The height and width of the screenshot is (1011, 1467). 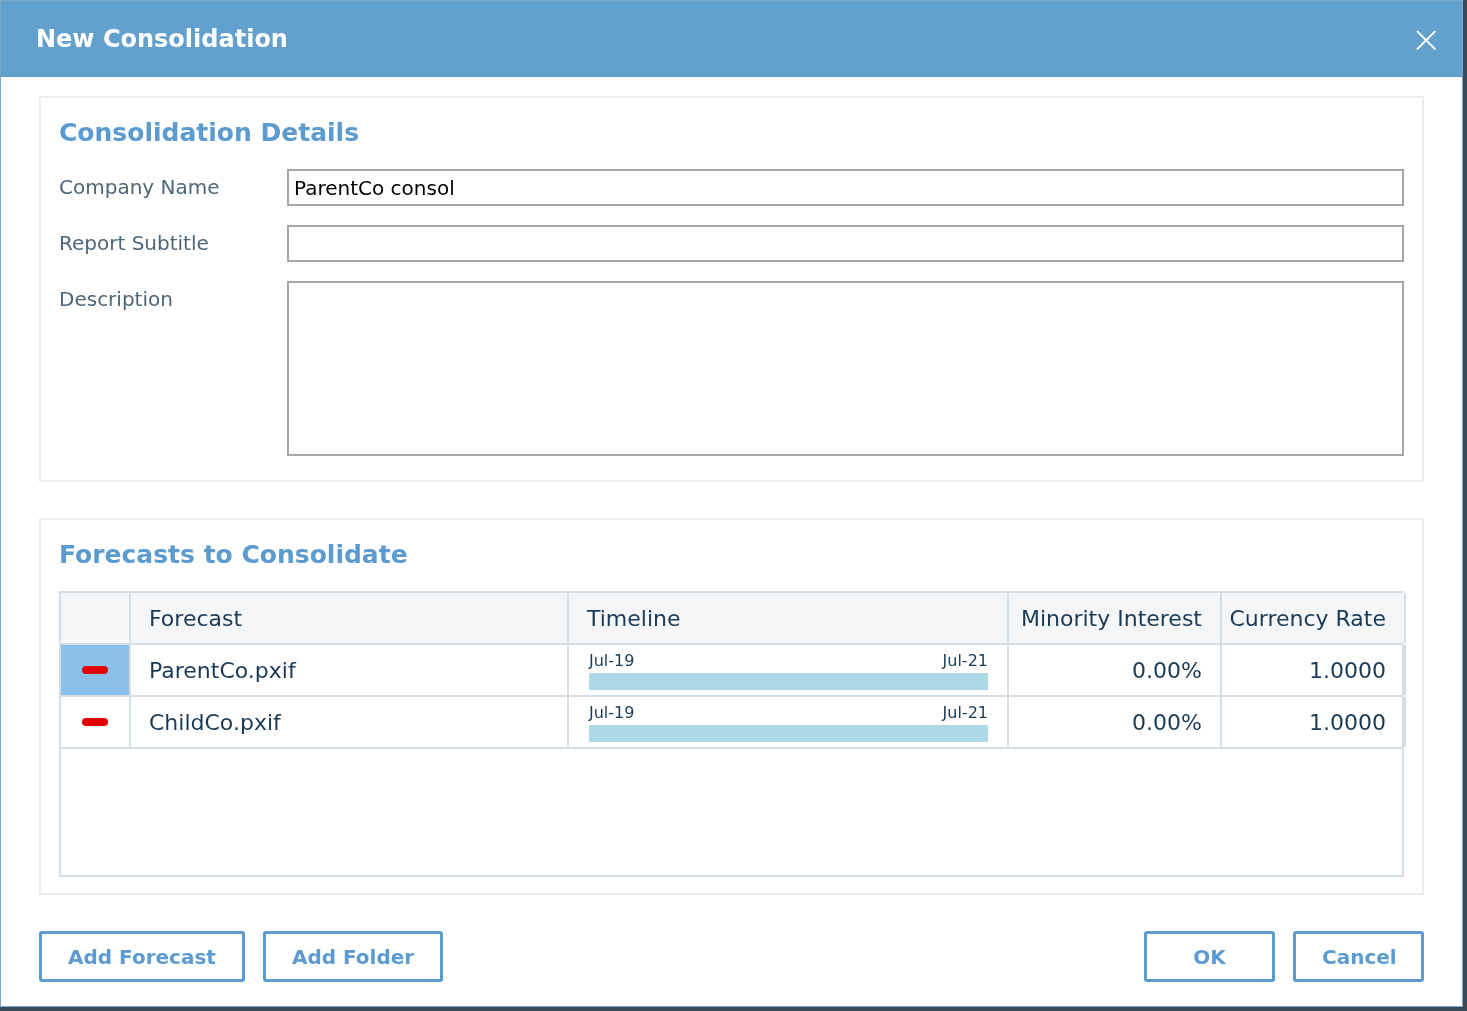 I want to click on field-label: Report Subtitle, so click(x=134, y=242).